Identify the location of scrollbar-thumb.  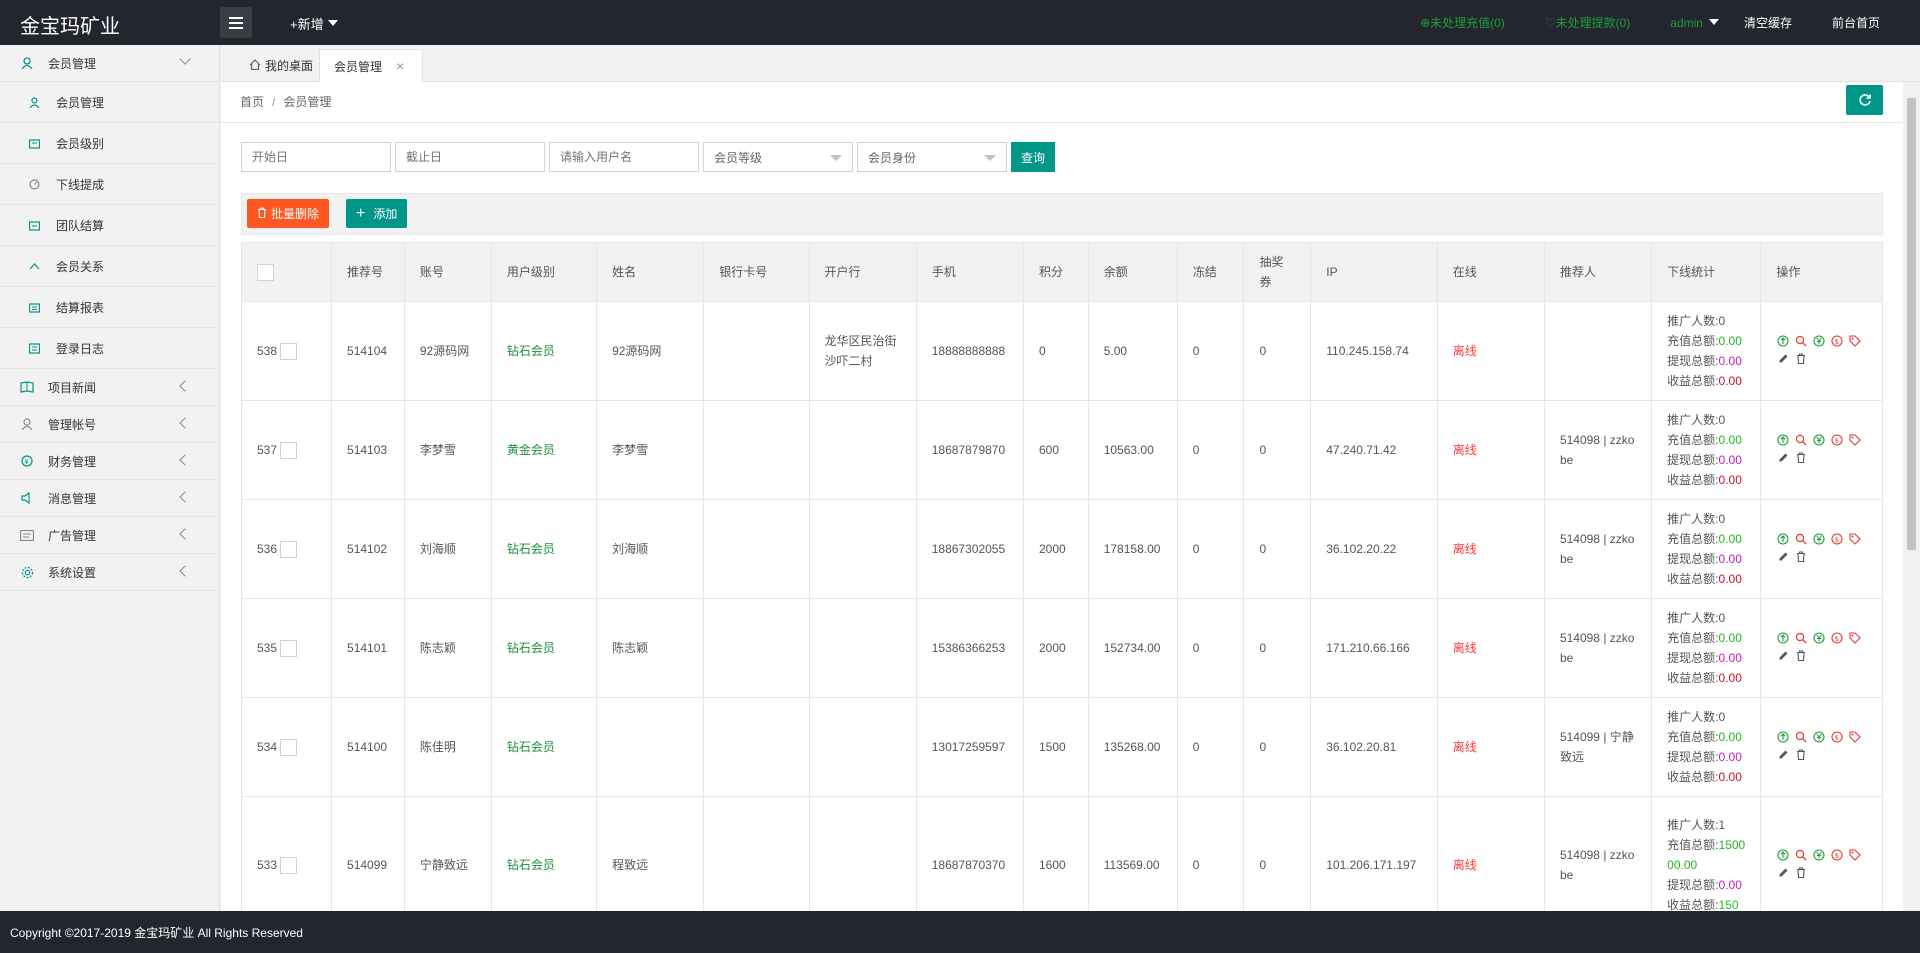
(1911, 324).